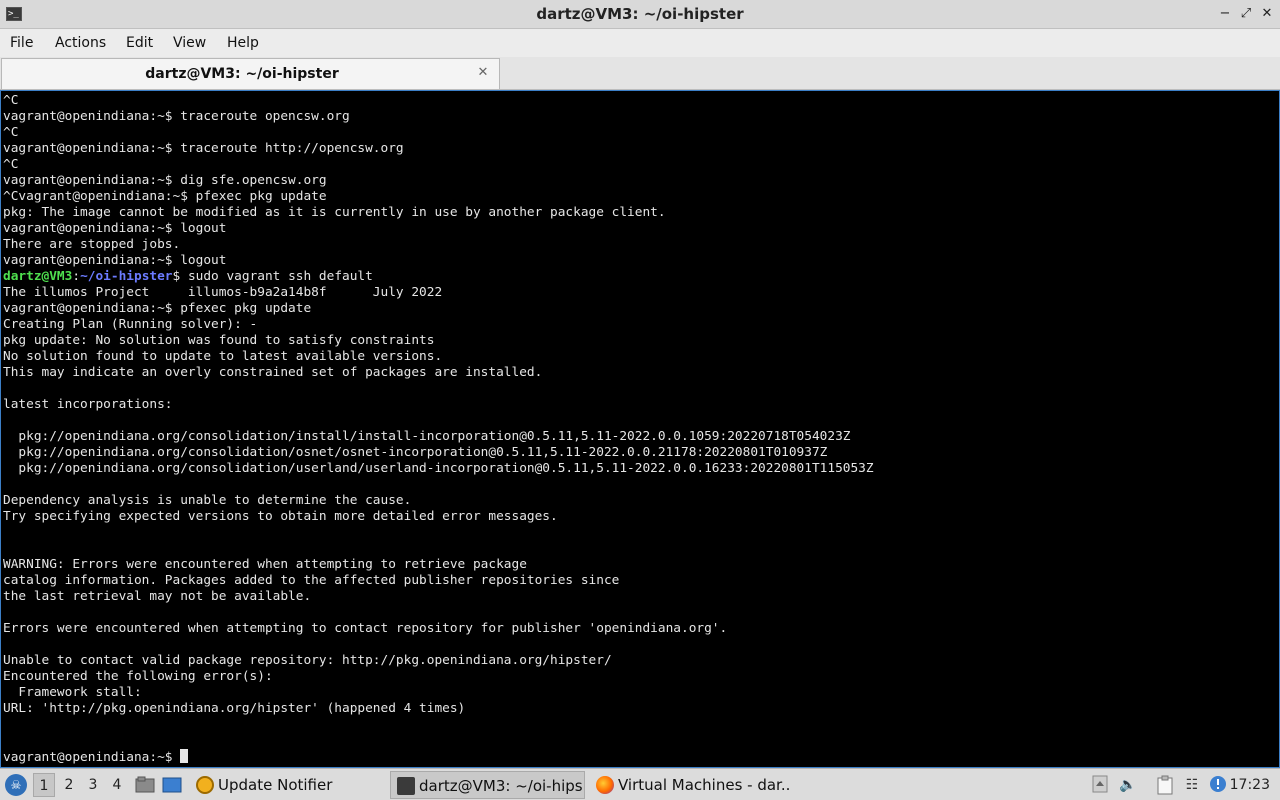 This screenshot has height=800, width=1280. What do you see at coordinates (438, 261) in the screenshot?
I see `terminal-line: vagrant@openindiana:~$ logout` at bounding box center [438, 261].